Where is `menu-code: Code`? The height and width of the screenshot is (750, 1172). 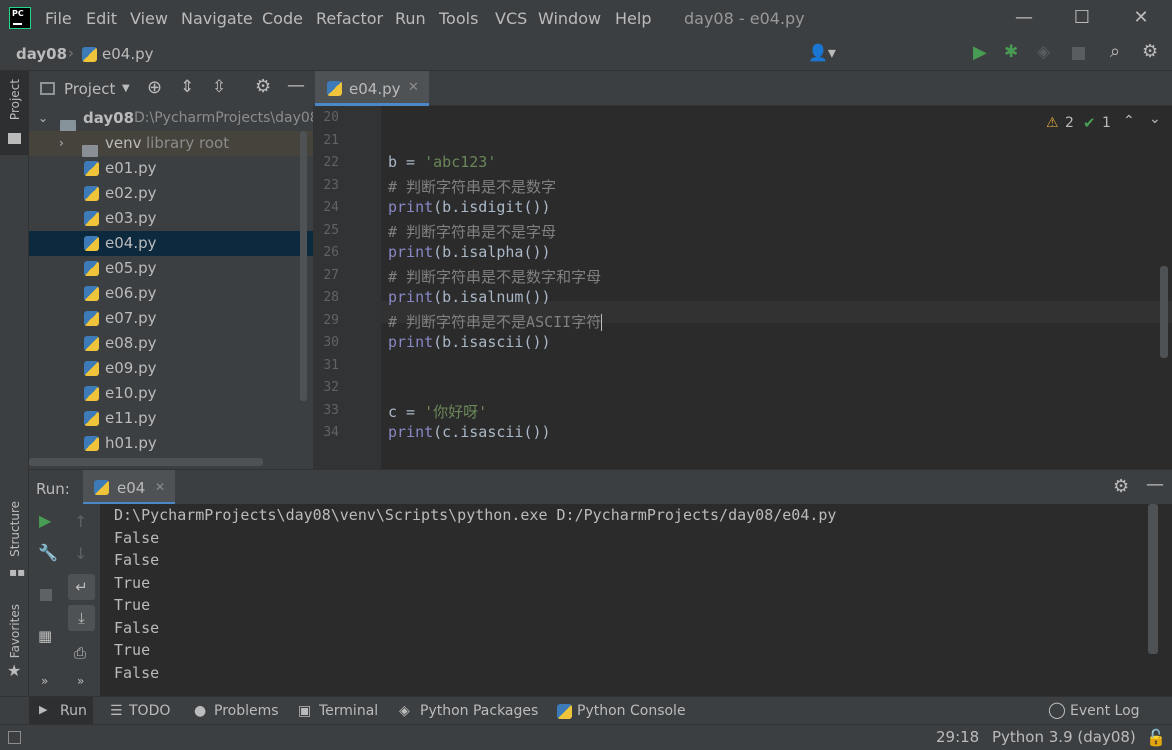 menu-code: Code is located at coordinates (282, 18).